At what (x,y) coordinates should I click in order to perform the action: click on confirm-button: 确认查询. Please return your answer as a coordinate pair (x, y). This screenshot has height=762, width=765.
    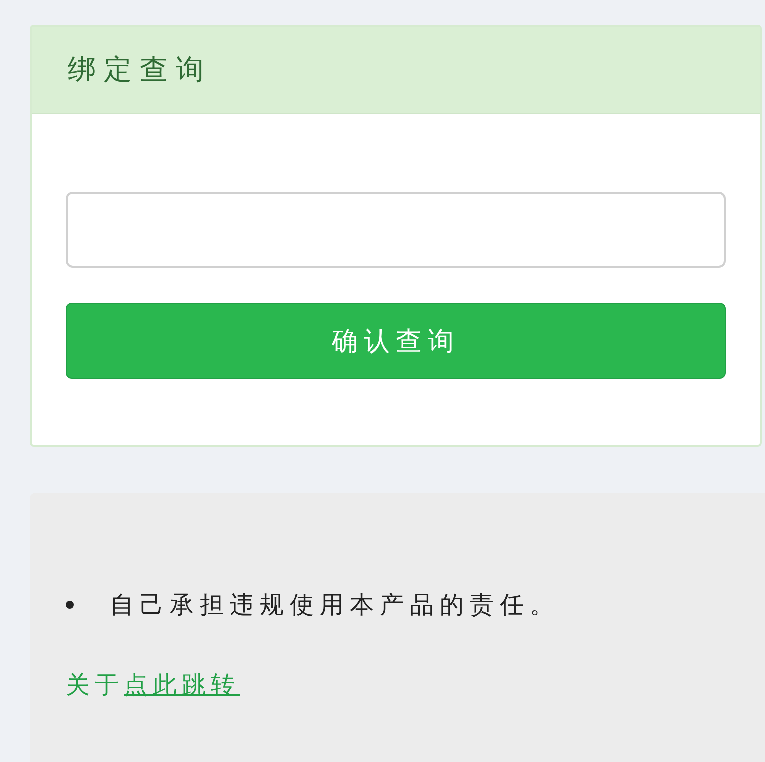
    Looking at the image, I should click on (396, 341).